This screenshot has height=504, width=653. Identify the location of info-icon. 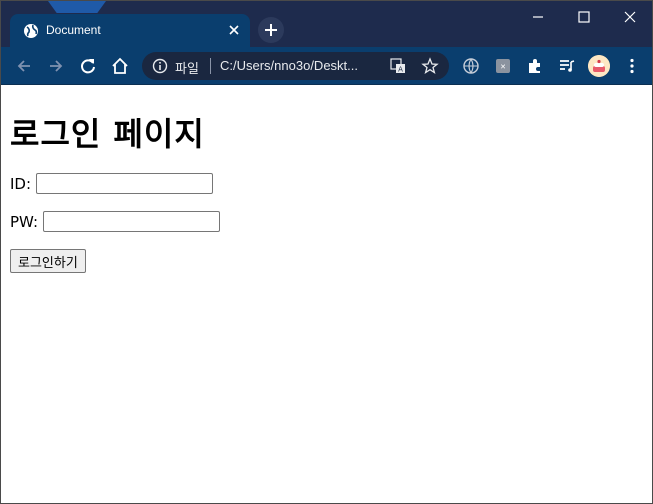
(160, 66).